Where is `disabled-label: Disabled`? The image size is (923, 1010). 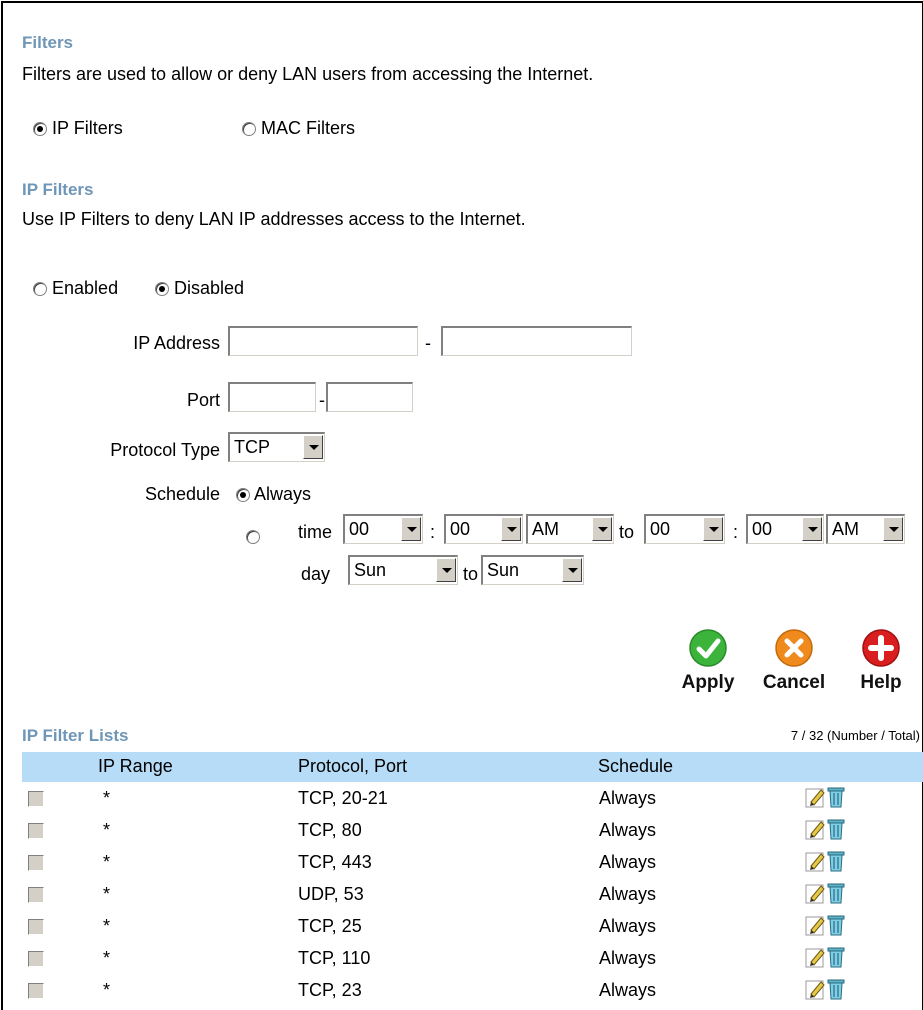
disabled-label: Disabled is located at coordinates (209, 288).